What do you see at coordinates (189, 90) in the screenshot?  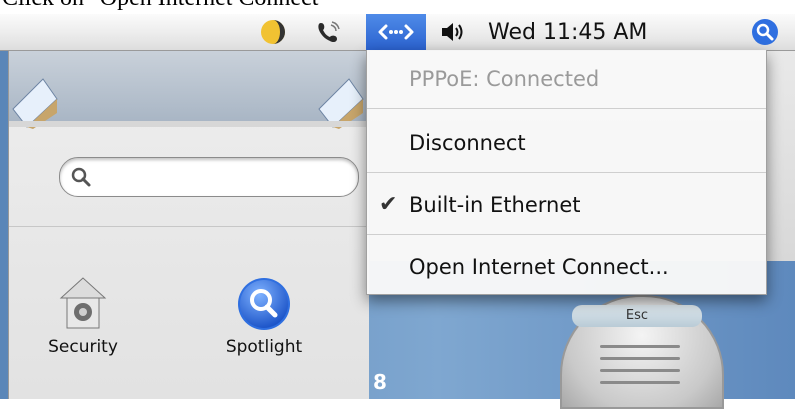 I see `window-top-area` at bounding box center [189, 90].